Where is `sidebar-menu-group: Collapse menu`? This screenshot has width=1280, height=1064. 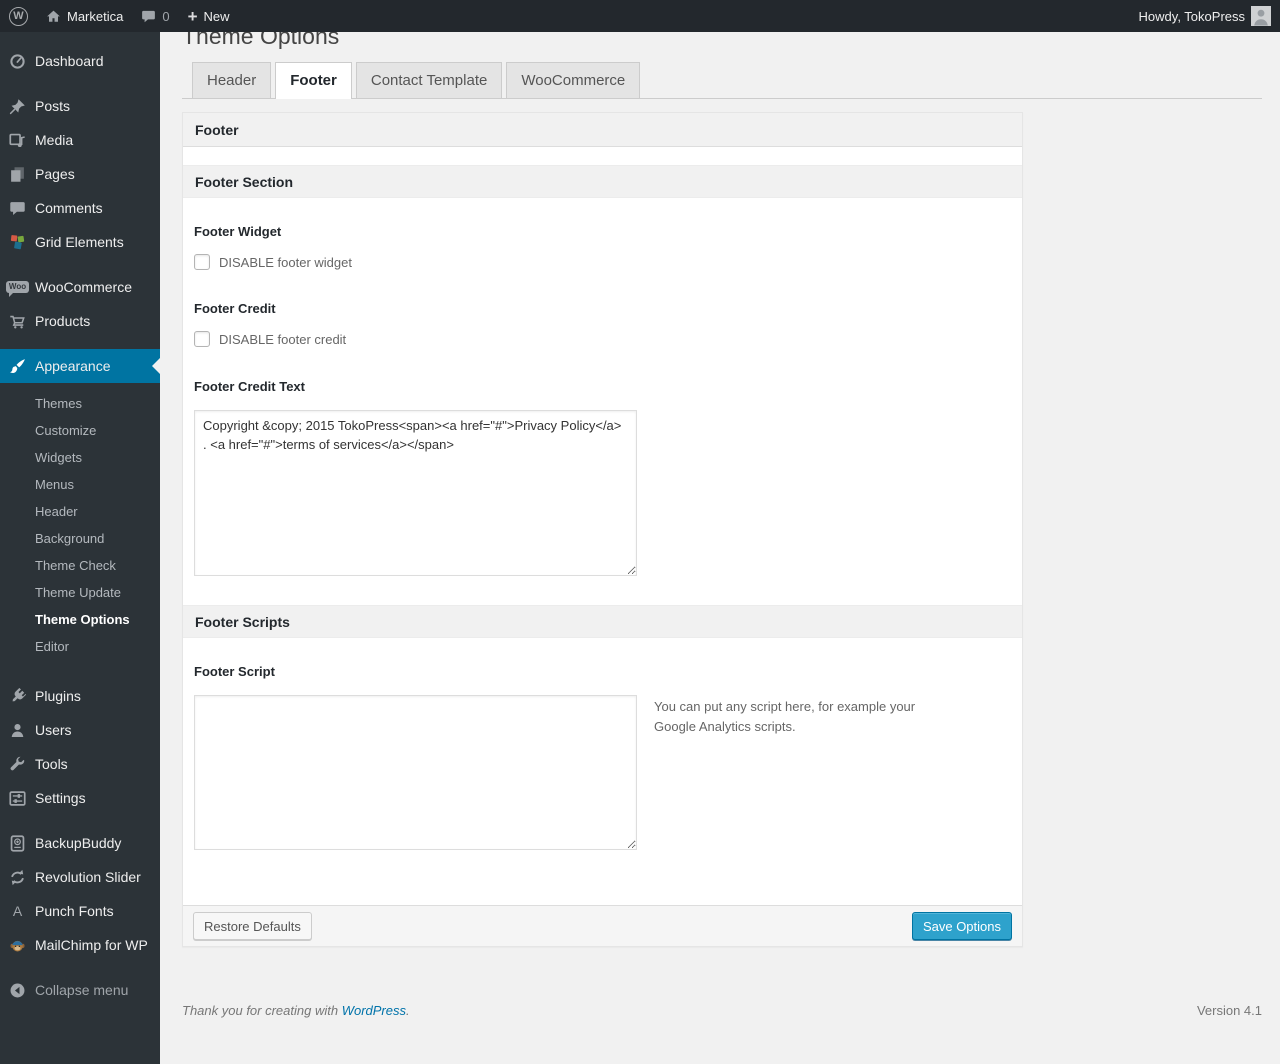
sidebar-menu-group: Collapse menu is located at coordinates (80, 990).